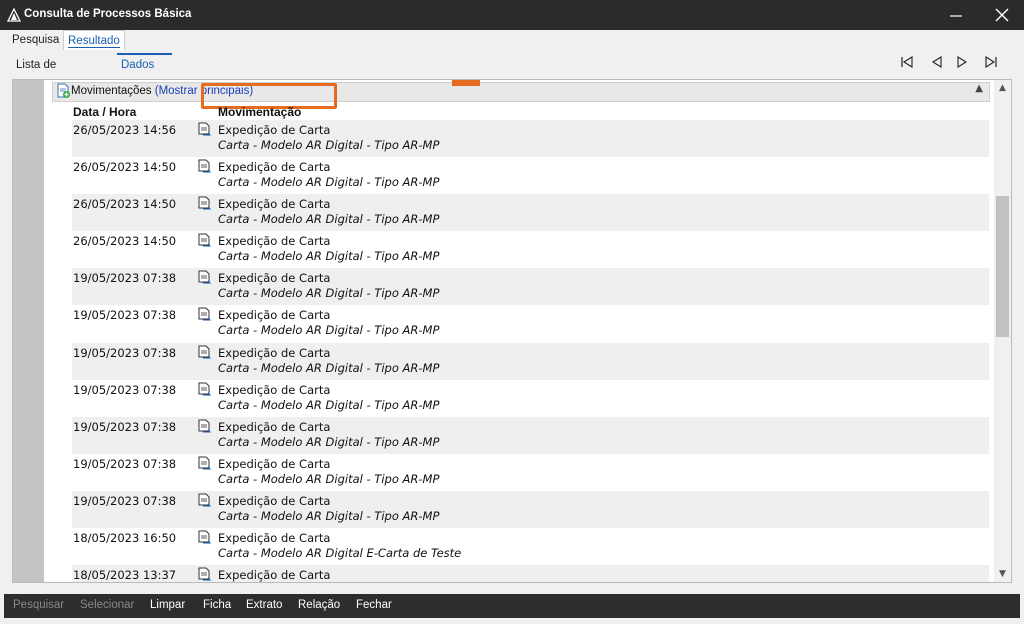 The width and height of the screenshot is (1024, 624). I want to click on movement-row: 18/05/2023 13:37 Expedição de Carta, so click(530, 573).